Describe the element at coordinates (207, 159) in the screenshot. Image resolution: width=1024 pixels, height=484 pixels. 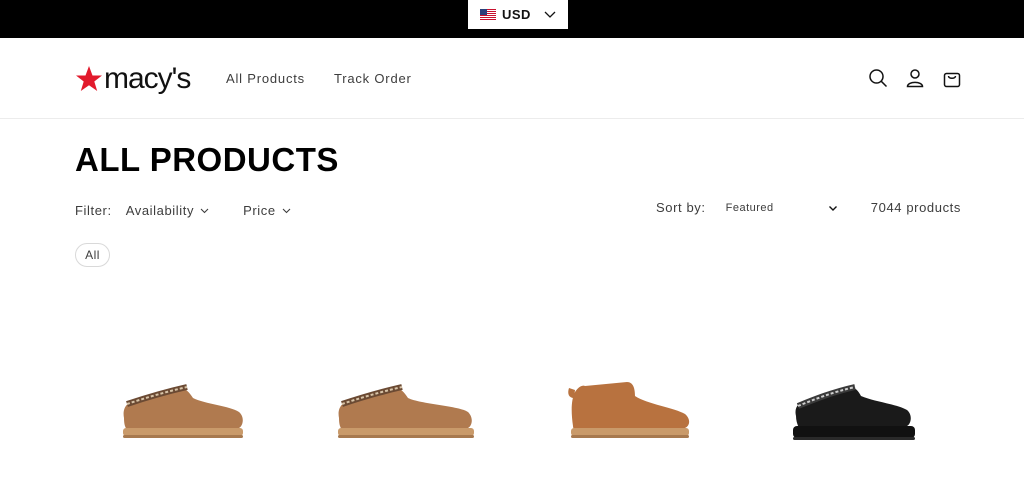
I see `page-title: ALL PRODUCTS` at that location.